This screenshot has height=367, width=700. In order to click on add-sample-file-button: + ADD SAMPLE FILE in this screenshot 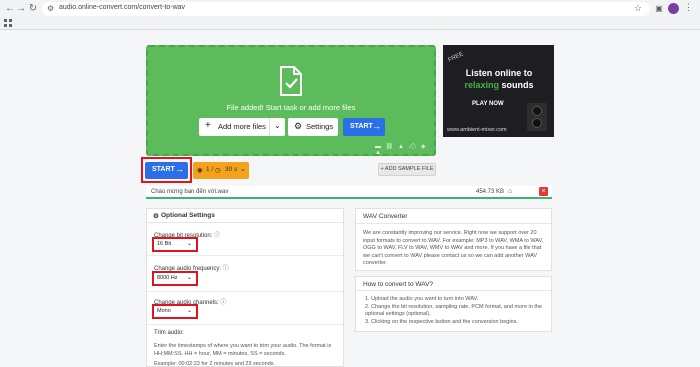, I will do `click(407, 169)`.